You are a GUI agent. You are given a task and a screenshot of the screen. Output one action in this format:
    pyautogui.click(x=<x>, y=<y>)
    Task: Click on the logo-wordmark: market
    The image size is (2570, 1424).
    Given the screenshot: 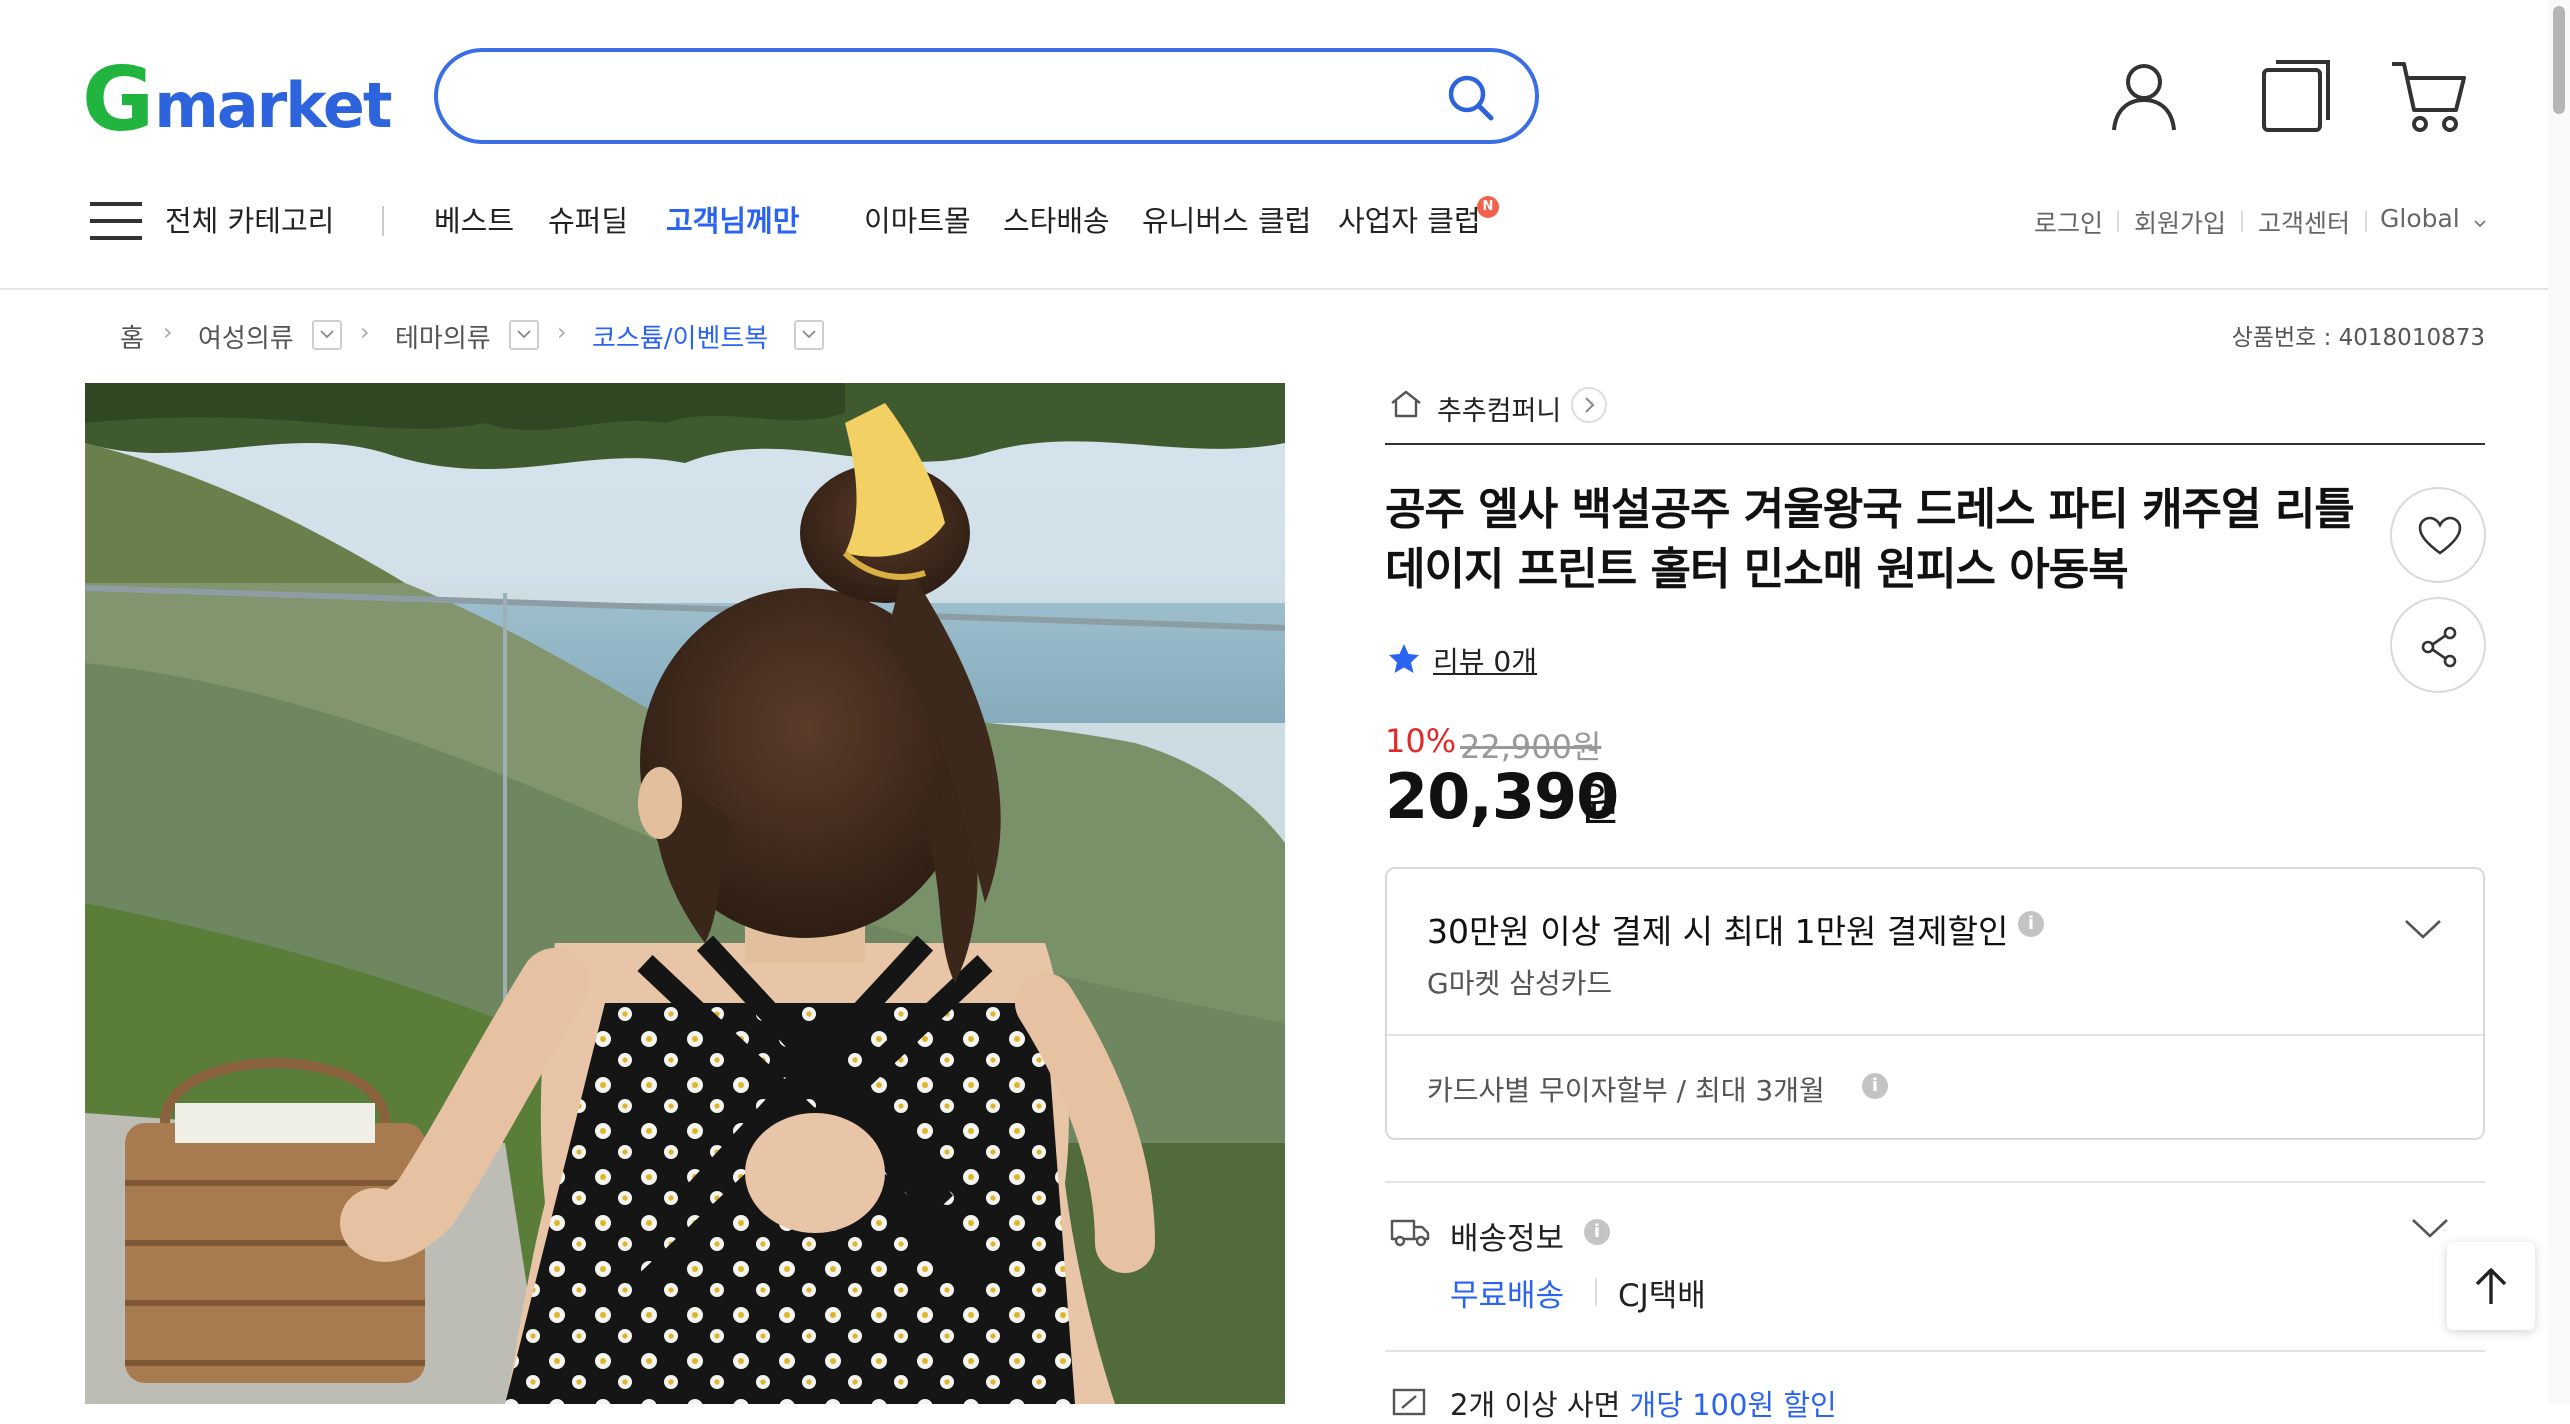 What is the action you would take?
    pyautogui.click(x=273, y=105)
    